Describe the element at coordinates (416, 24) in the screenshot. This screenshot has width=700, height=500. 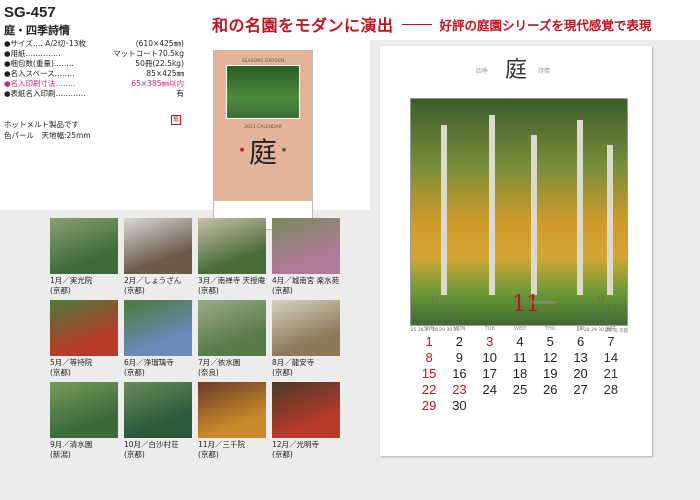
I see `headline-rule` at that location.